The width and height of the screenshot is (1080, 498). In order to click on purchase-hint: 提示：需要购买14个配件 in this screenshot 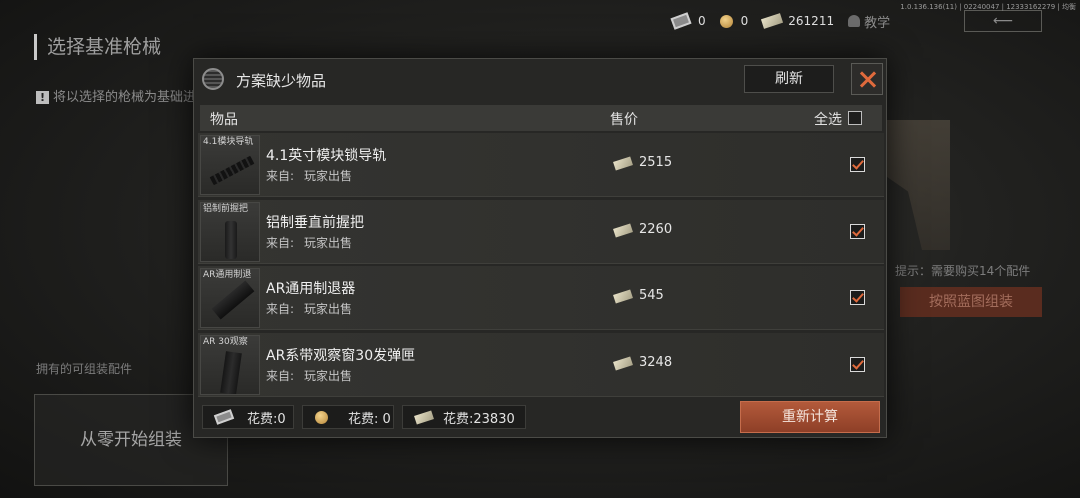, I will do `click(963, 271)`.